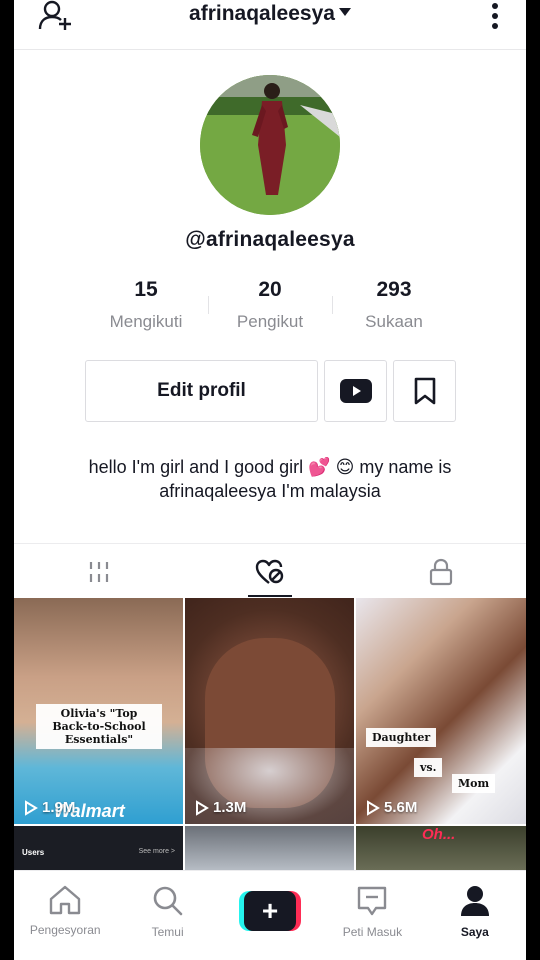 This screenshot has height=960, width=540. I want to click on profile-stats: 15 Mengikuti 20 Pengikut 293 Sukaan, so click(270, 308).